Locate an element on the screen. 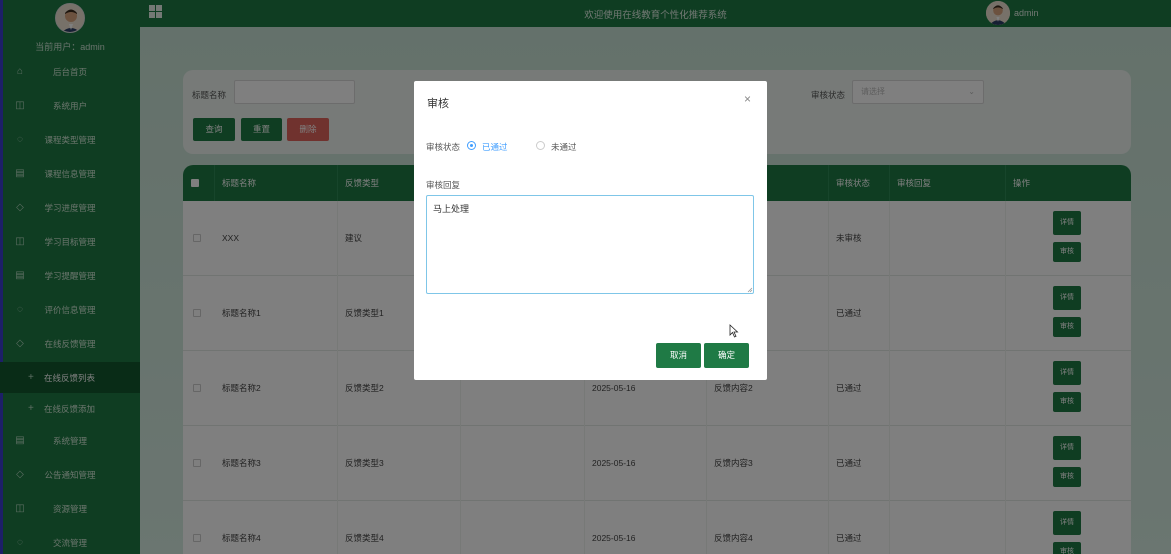 The height and width of the screenshot is (554, 1171). reply-label: 审核回复 is located at coordinates (443, 185).